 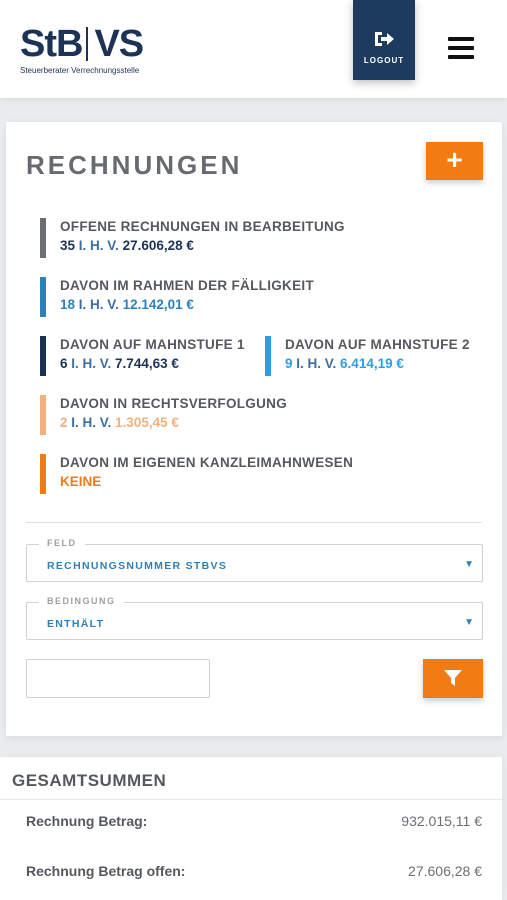 I want to click on stat-value: 18 I. H. V. 12.142,01 €, so click(x=187, y=305).